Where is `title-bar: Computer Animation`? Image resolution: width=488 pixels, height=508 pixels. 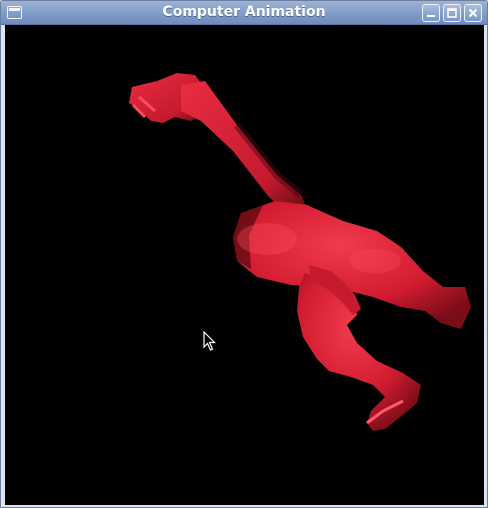
title-bar: Computer Animation is located at coordinates (244, 13).